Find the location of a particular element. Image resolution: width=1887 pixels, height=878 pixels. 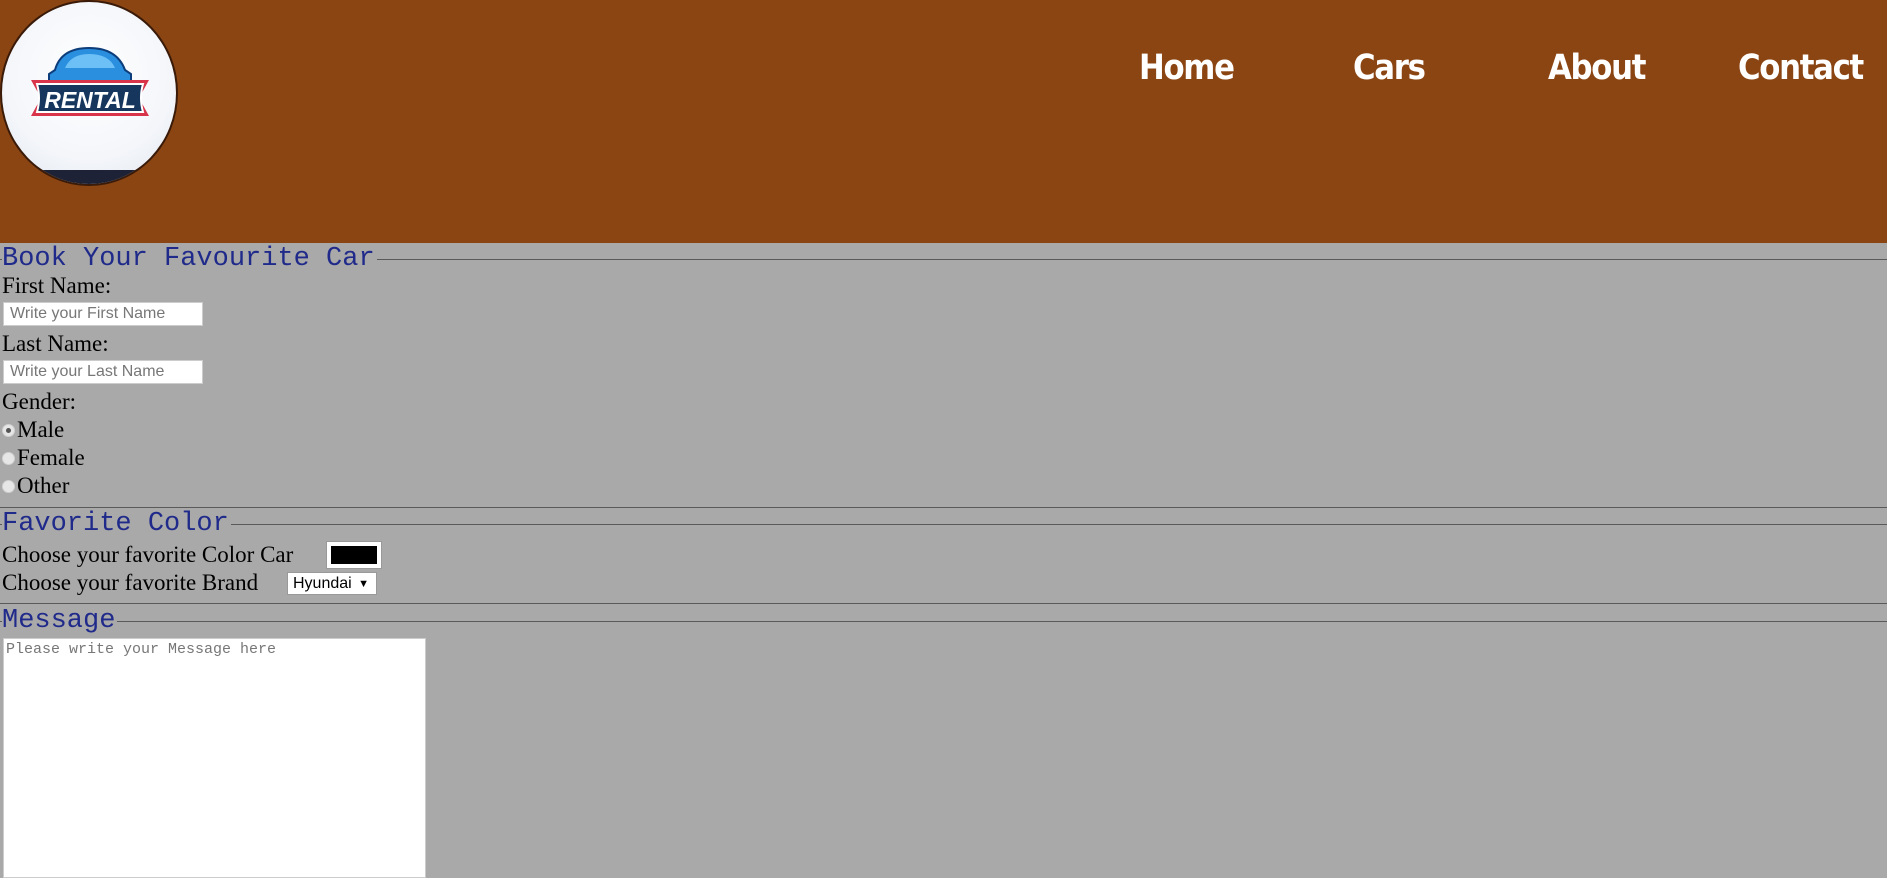

color-picker-value is located at coordinates (354, 555).